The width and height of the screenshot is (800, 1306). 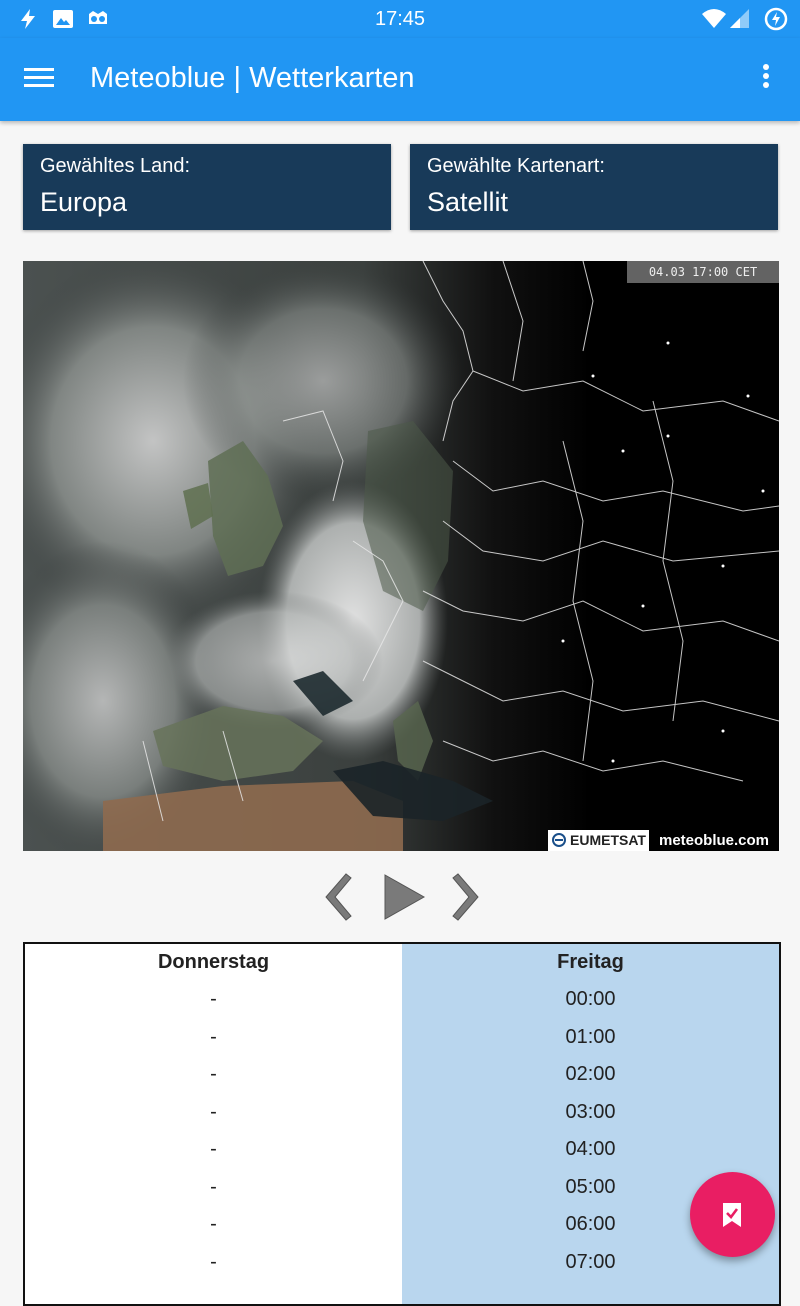 What do you see at coordinates (213, 962) in the screenshot?
I see `column-header: Donnerstag` at bounding box center [213, 962].